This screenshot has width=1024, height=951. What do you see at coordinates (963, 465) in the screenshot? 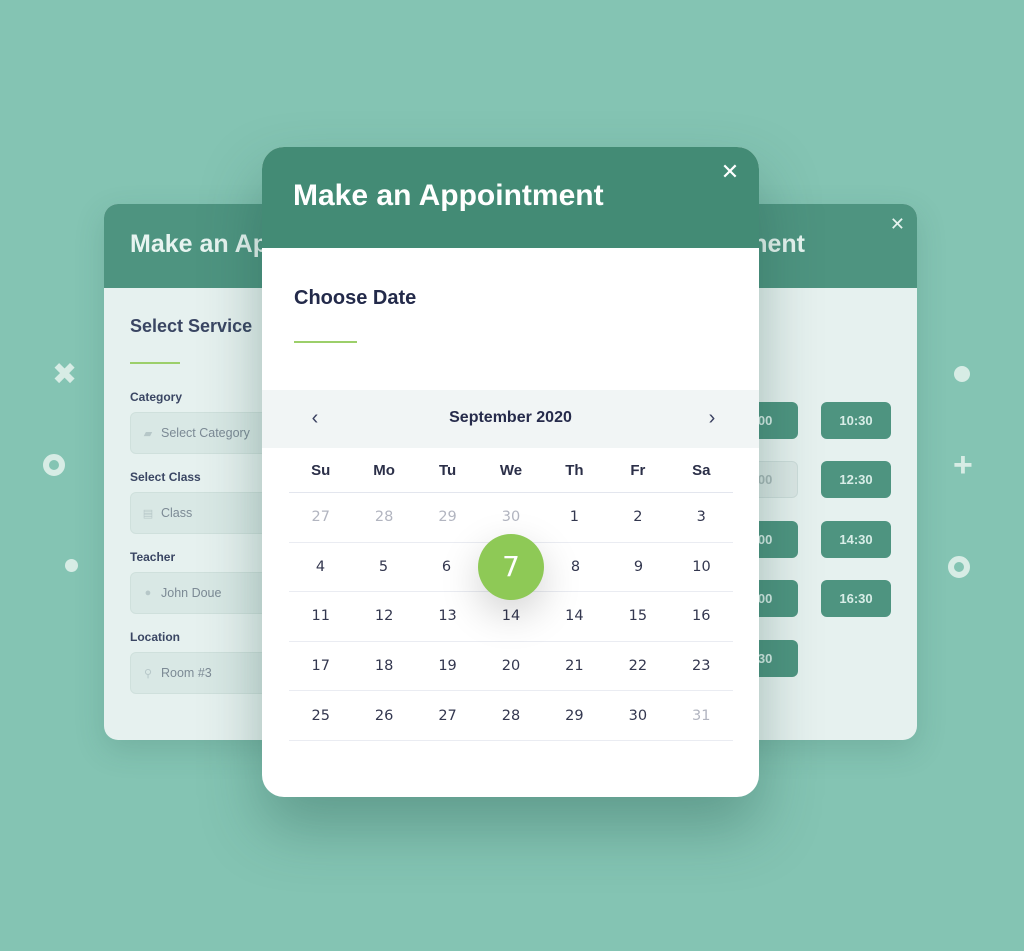
I see `decorative-plus-icon: +` at bounding box center [963, 465].